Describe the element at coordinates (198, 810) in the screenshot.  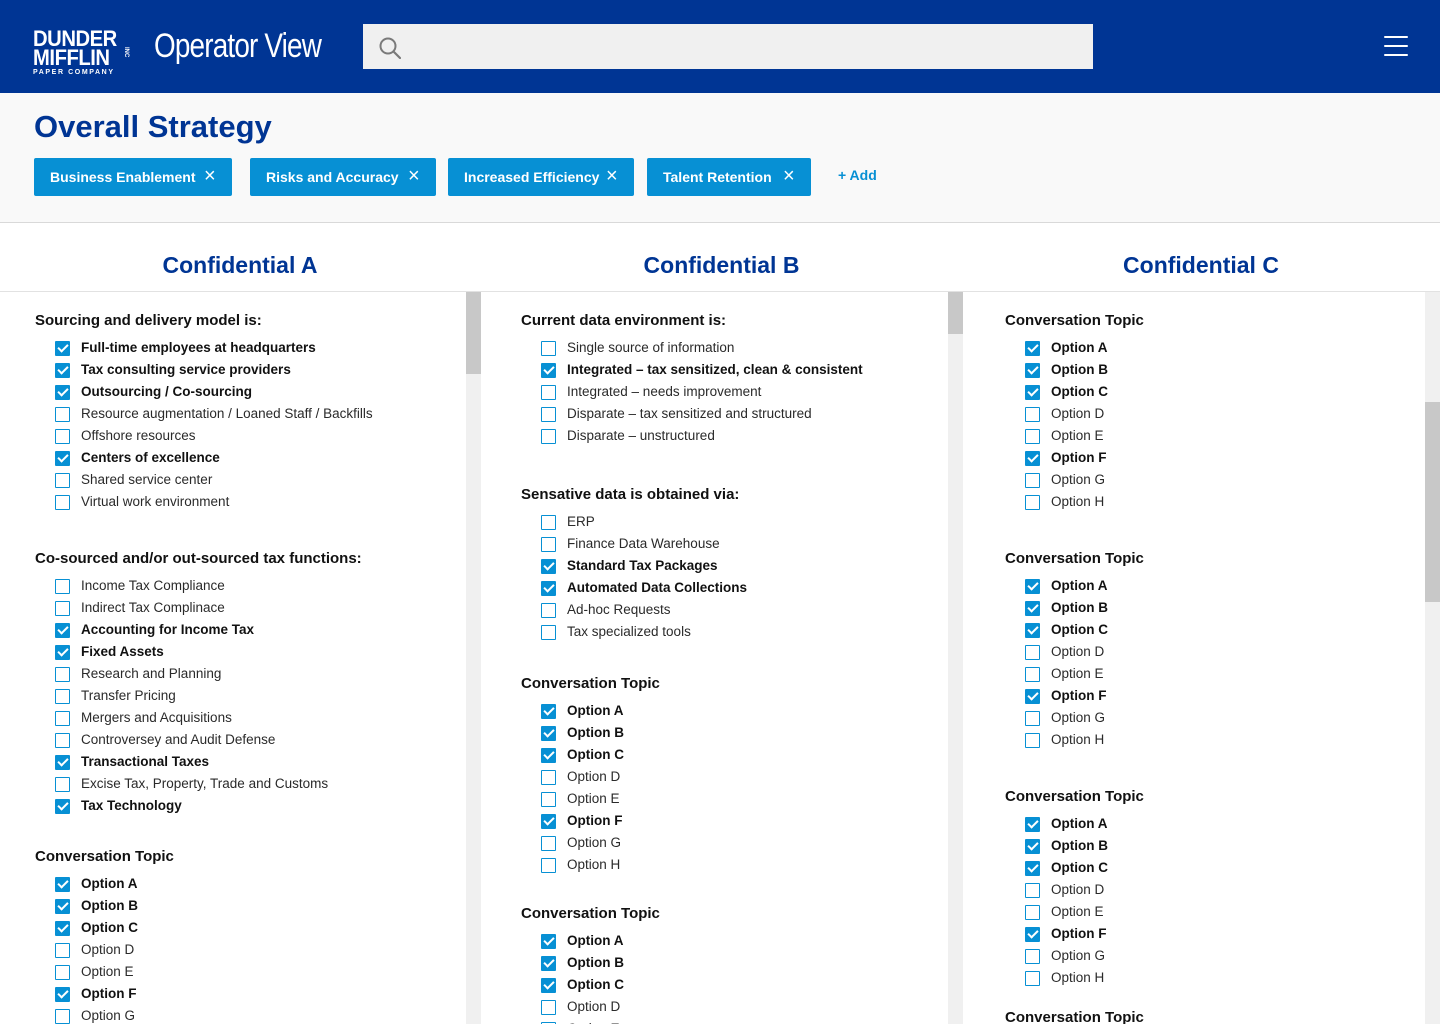
I see `checkbox-option: Tax Technology` at that location.